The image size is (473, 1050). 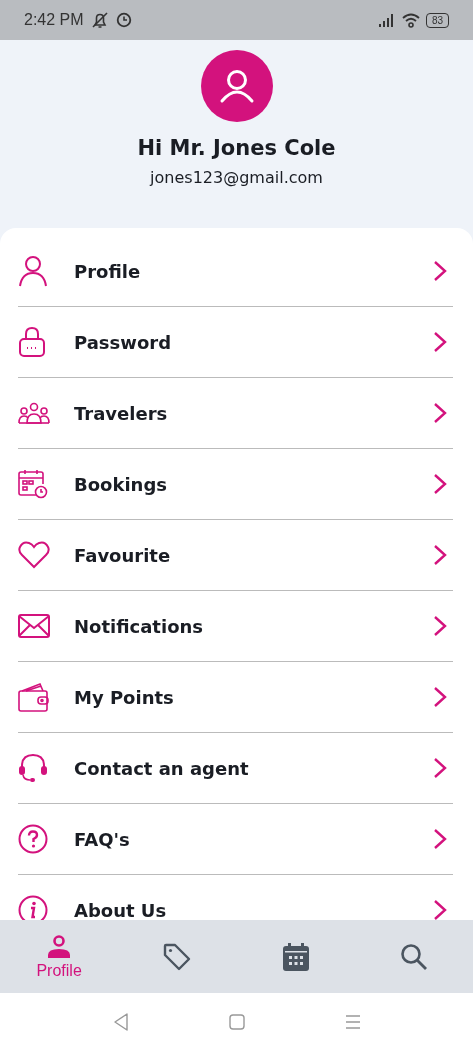 I want to click on home-icon, so click(x=236, y=1021).